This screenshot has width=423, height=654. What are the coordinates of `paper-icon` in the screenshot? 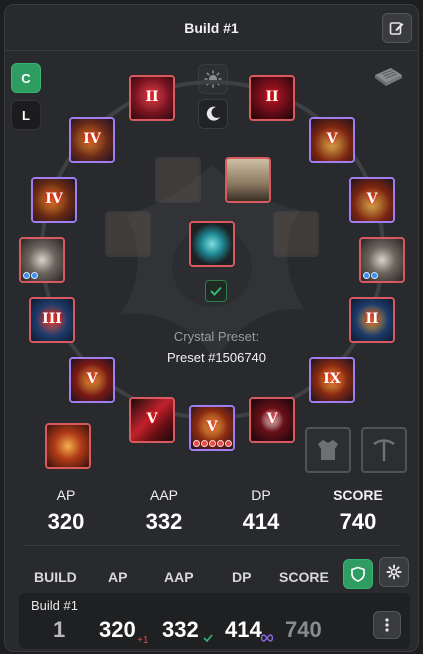 It's located at (388, 77).